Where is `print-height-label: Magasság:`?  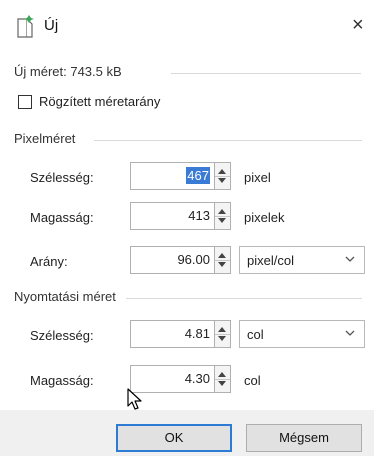
print-height-label: Magasság: is located at coordinates (62, 380).